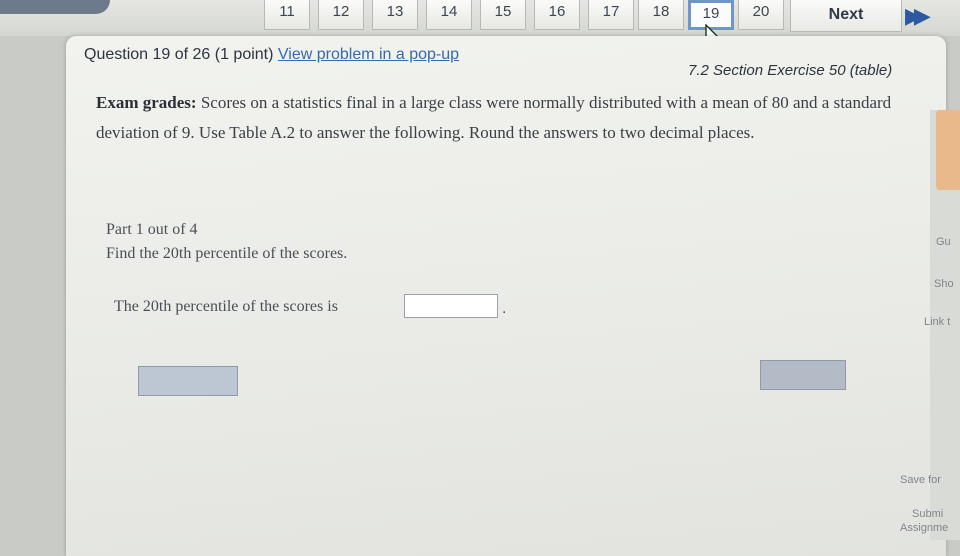 Image resolution: width=960 pixels, height=556 pixels. What do you see at coordinates (226, 306) in the screenshot?
I see `answer-label: The 20th percentile of the scores is` at bounding box center [226, 306].